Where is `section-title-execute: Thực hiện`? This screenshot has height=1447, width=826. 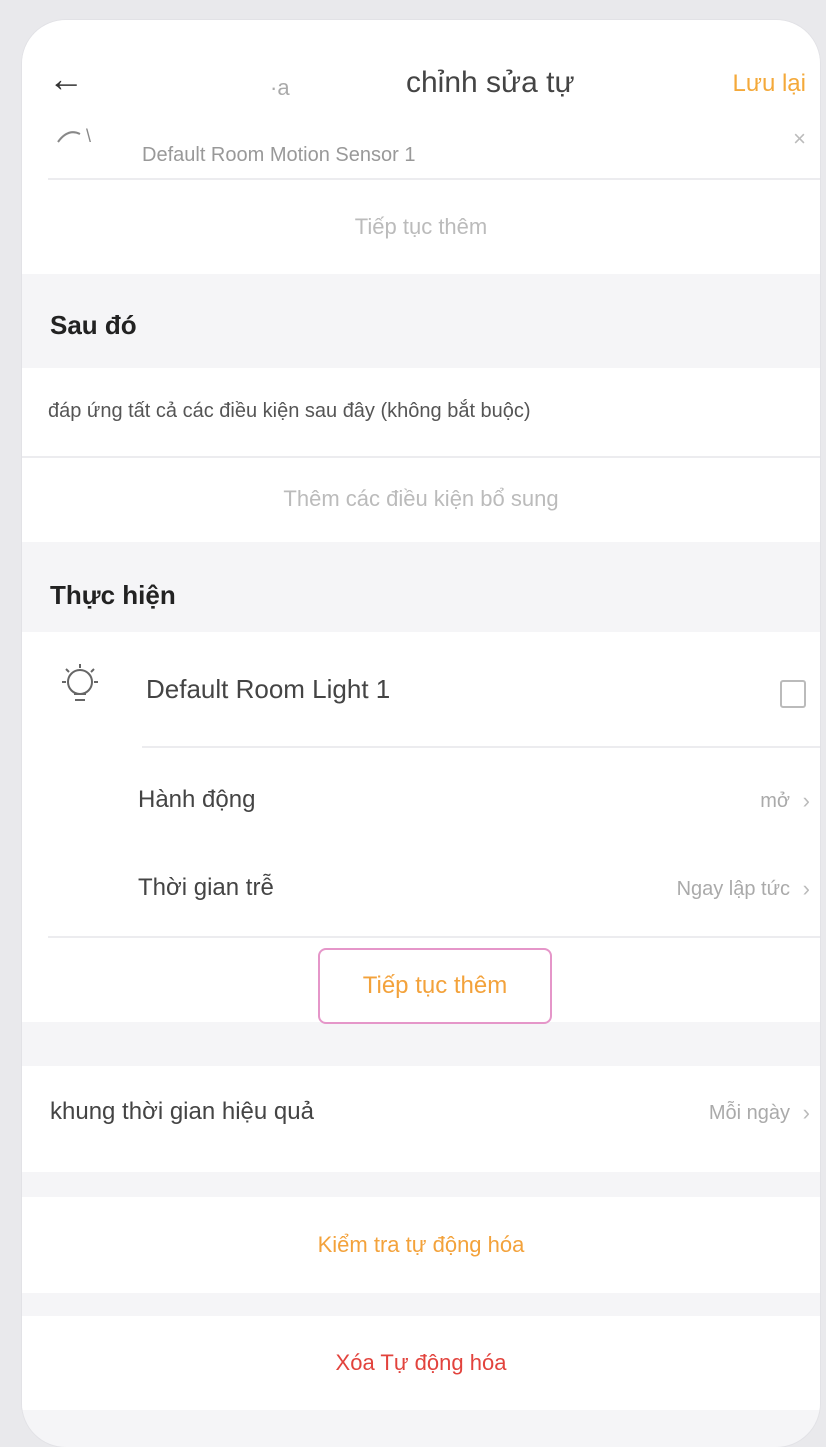 section-title-execute: Thực hiện is located at coordinates (113, 595).